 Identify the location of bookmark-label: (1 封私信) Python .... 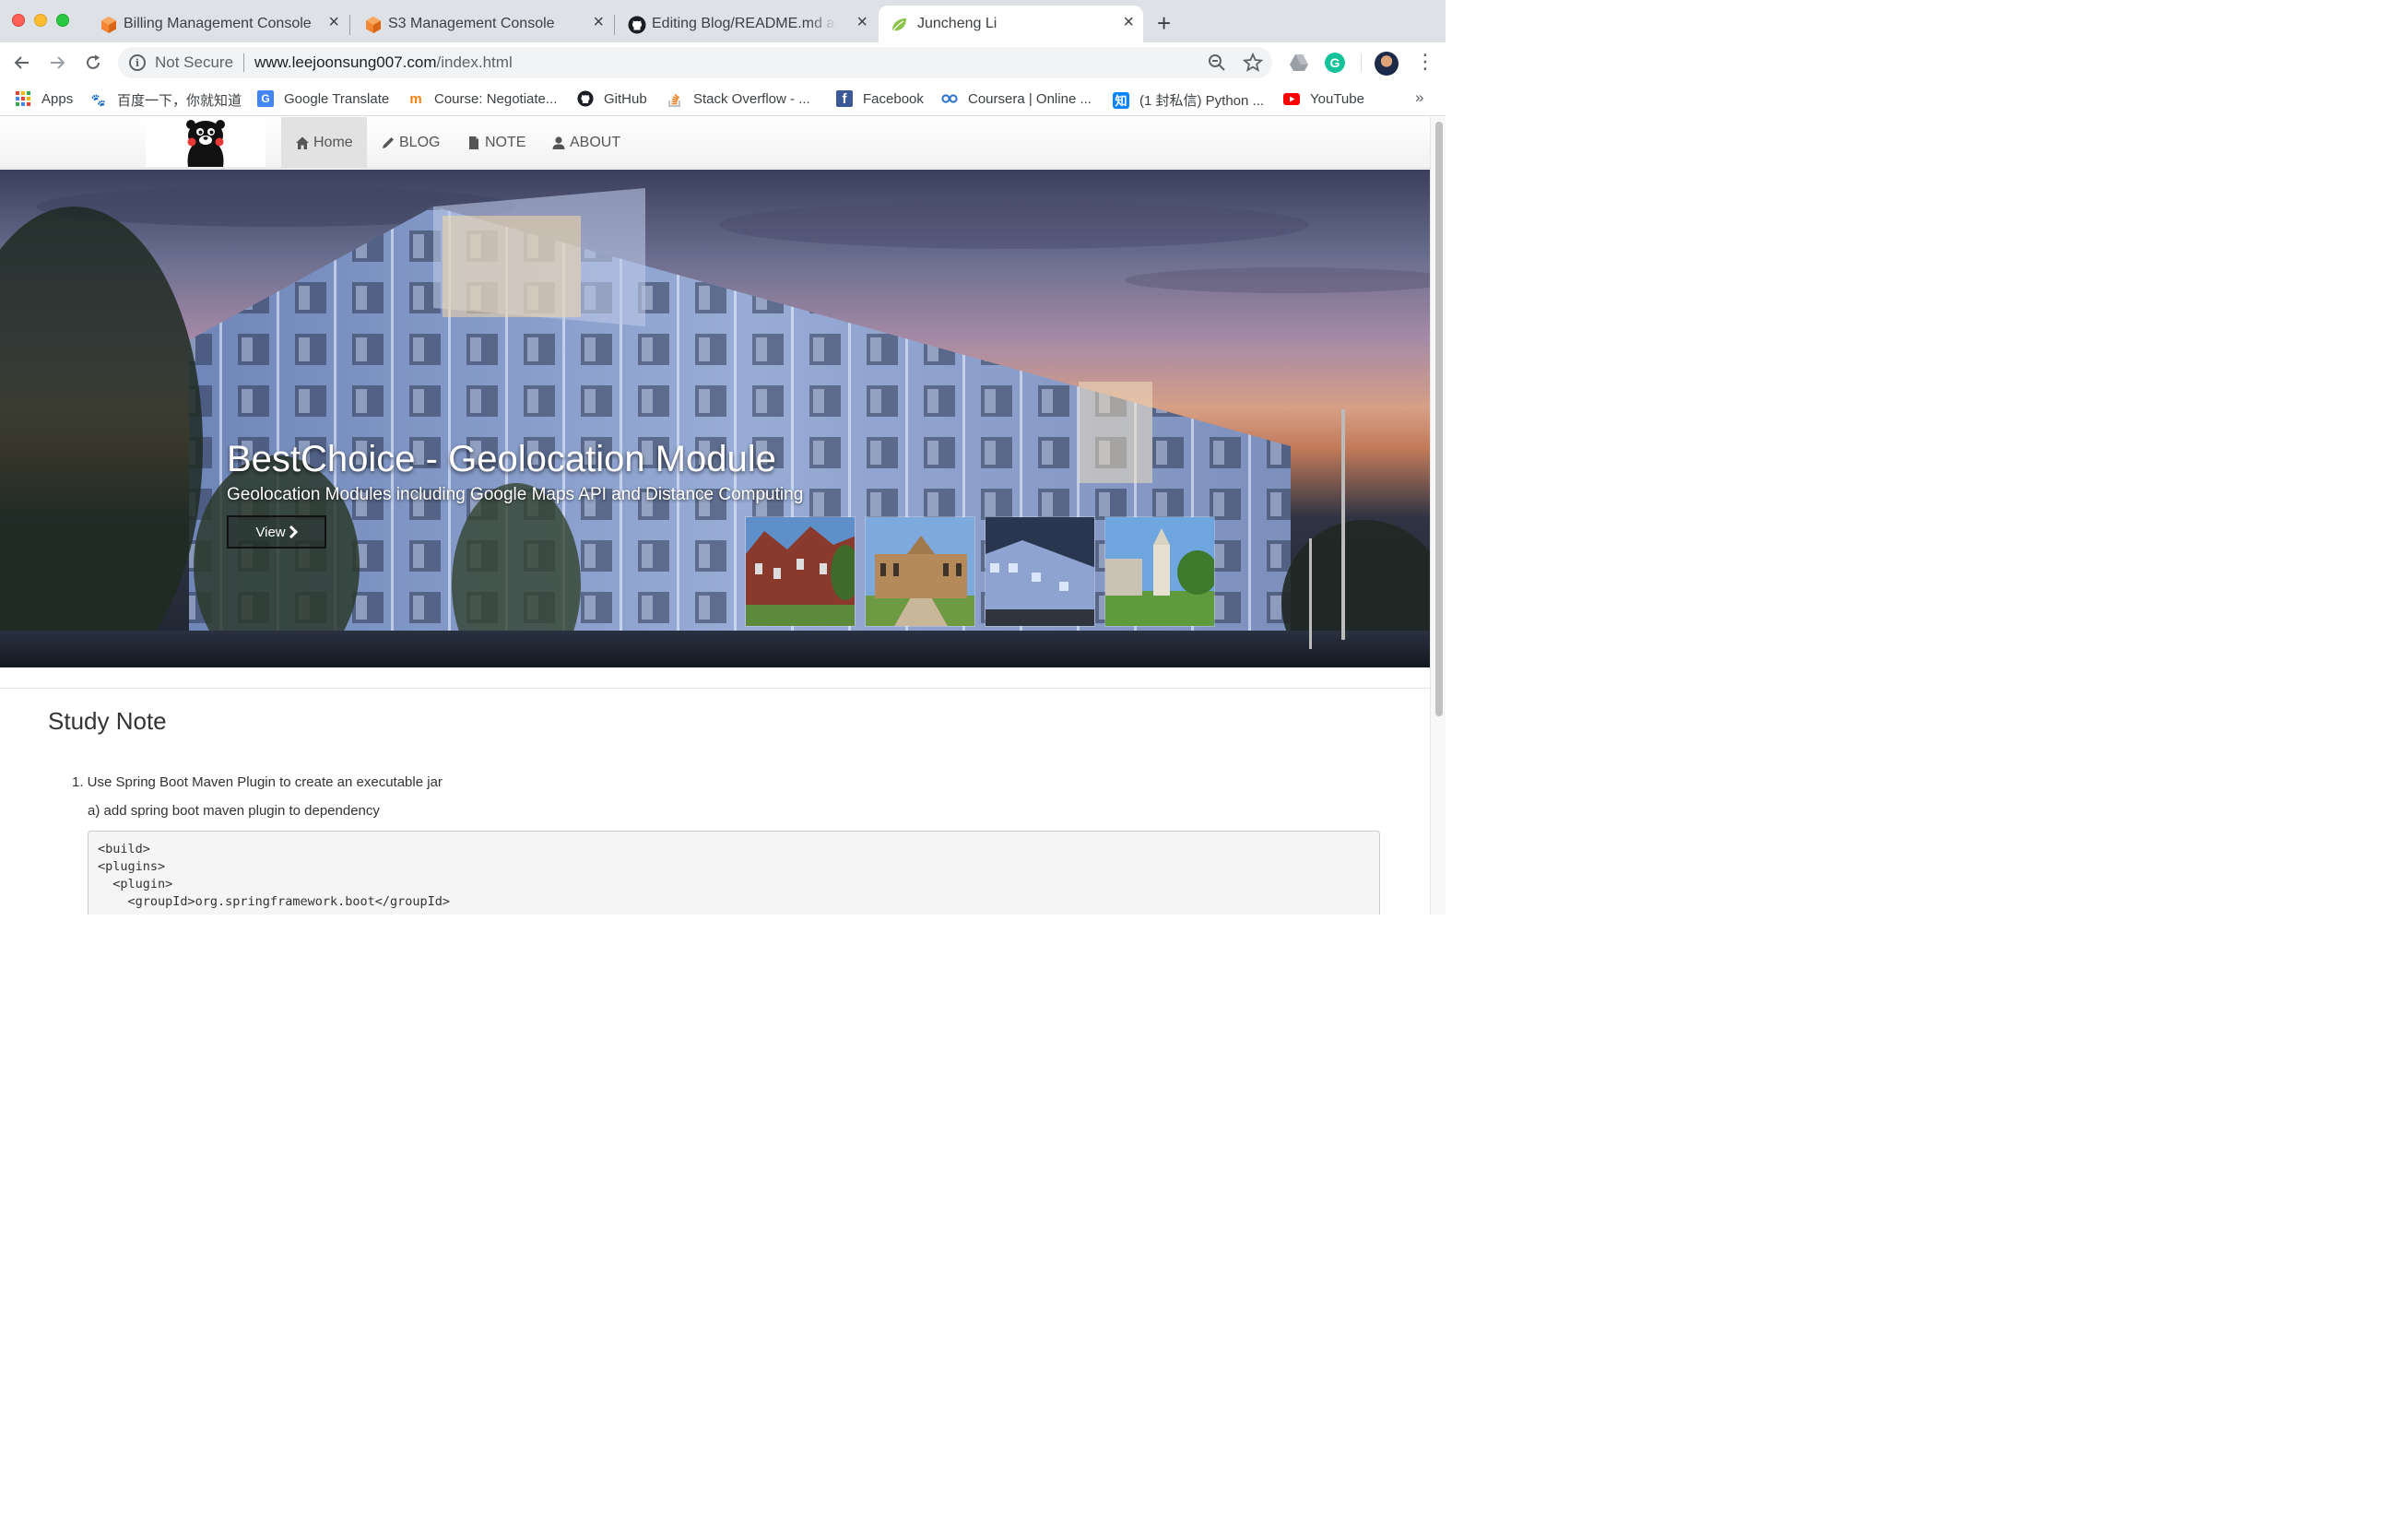
(1202, 101).